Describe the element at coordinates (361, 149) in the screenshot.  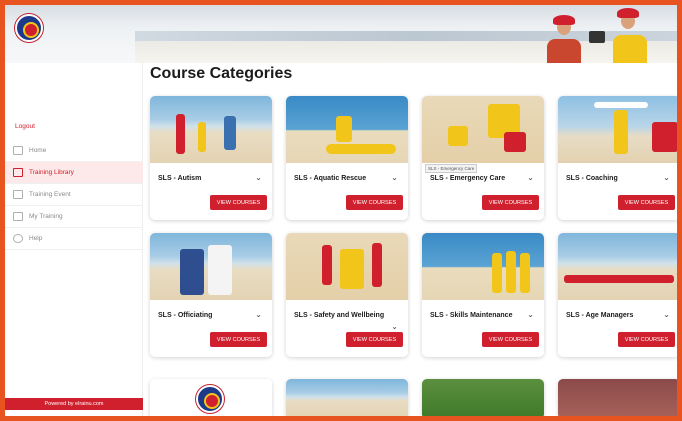
I see `photo-rescue-board` at that location.